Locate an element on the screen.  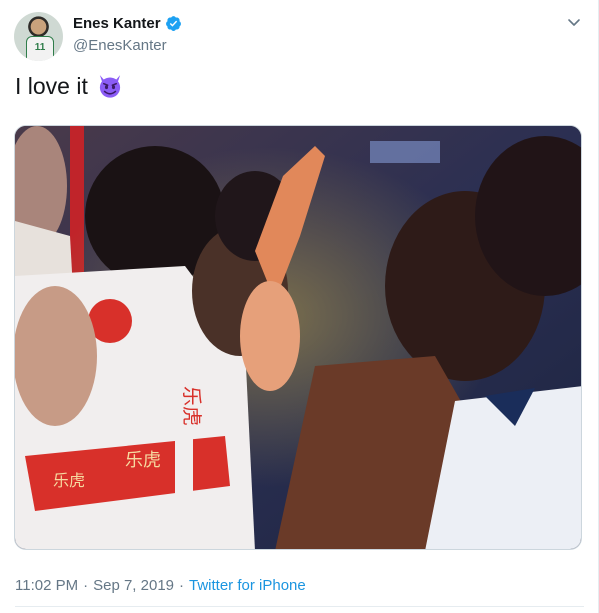
jersey-sponsor-text-2: 乐虎 is located at coordinates (69, 480).